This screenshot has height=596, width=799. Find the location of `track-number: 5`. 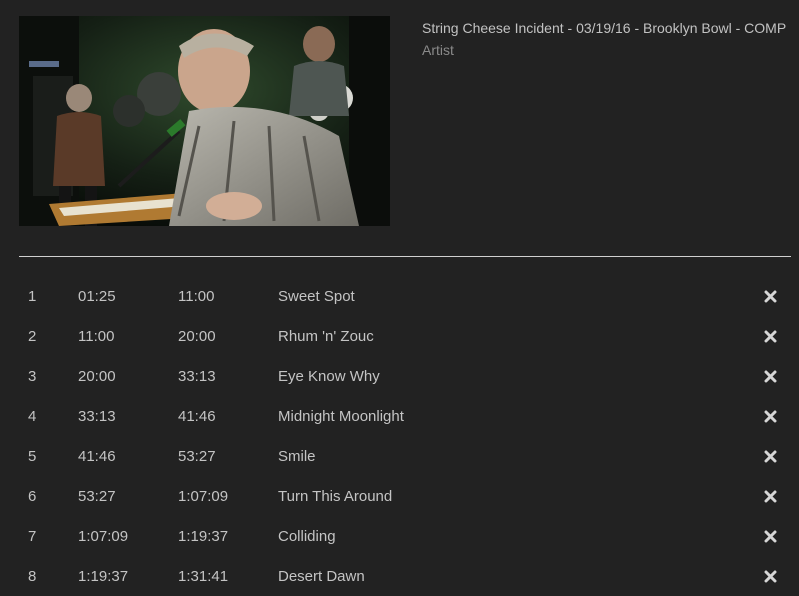

track-number: 5 is located at coordinates (32, 456).